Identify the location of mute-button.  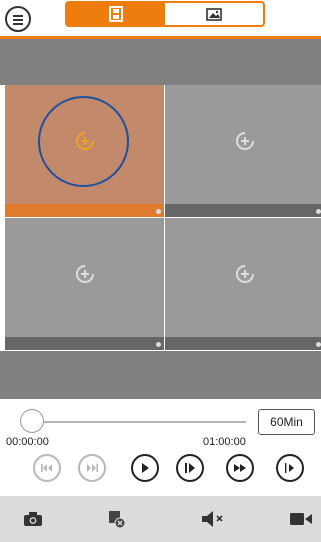
(213, 519).